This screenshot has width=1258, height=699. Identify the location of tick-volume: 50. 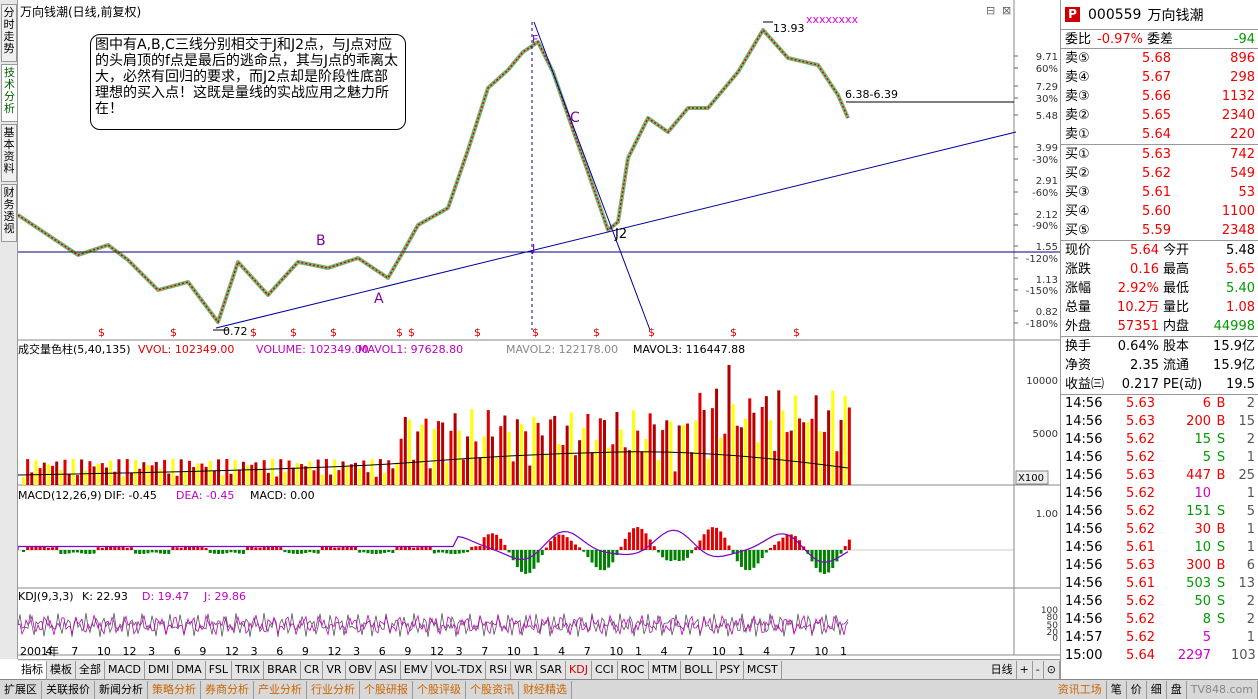
(1202, 601).